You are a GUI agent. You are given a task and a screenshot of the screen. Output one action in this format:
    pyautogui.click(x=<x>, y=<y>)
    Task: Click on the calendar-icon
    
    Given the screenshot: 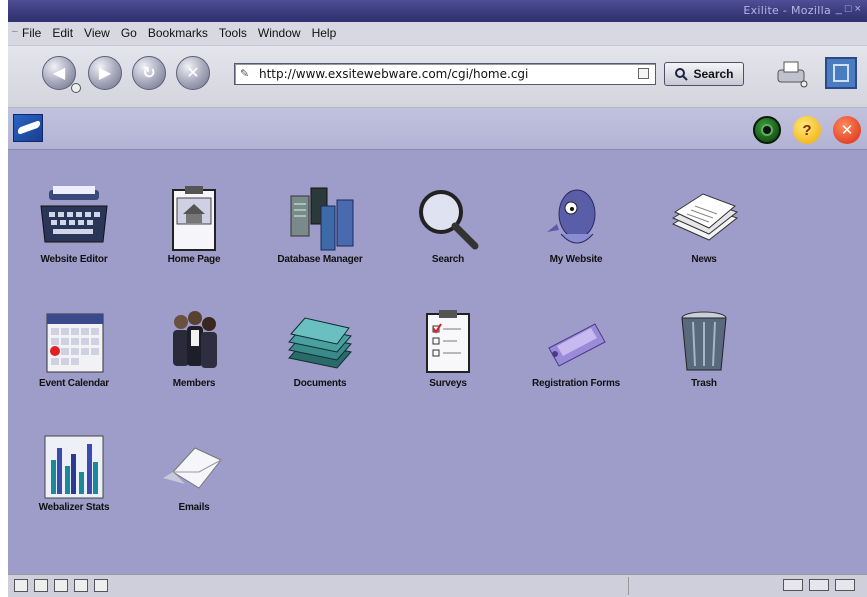 What is the action you would take?
    pyautogui.click(x=75, y=343)
    